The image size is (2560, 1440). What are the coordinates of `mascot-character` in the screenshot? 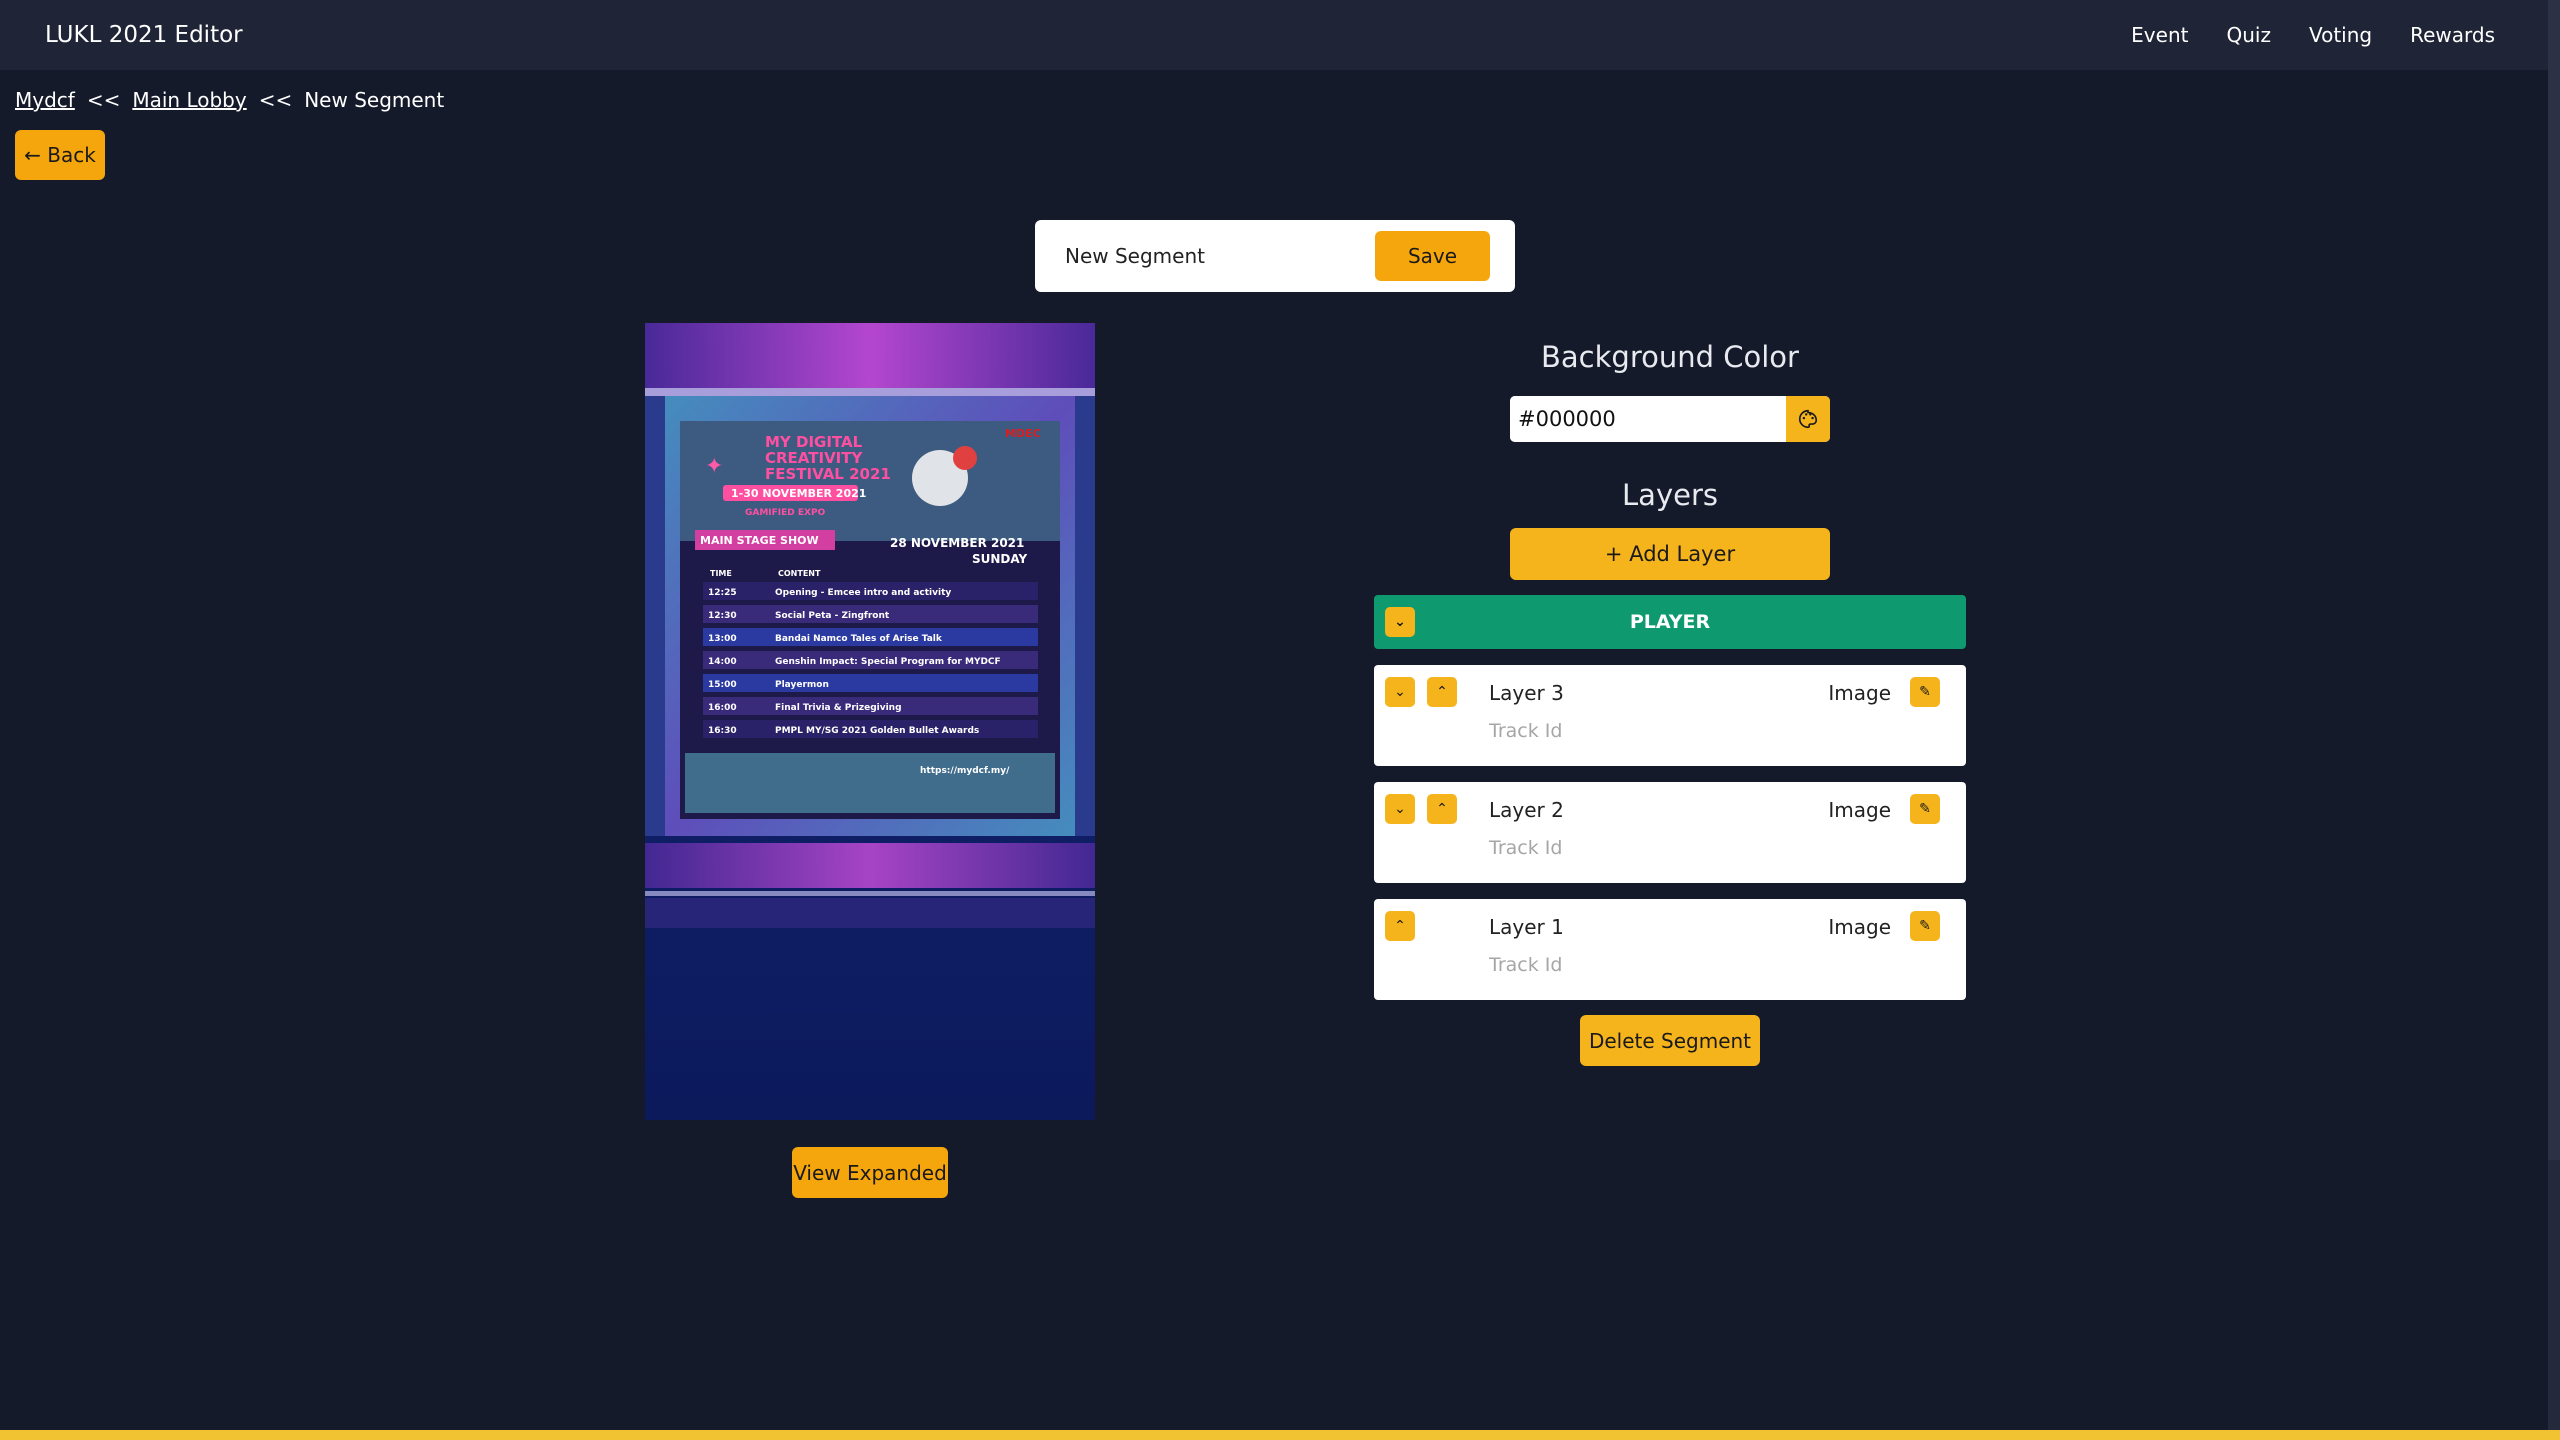 It's located at (965, 458).